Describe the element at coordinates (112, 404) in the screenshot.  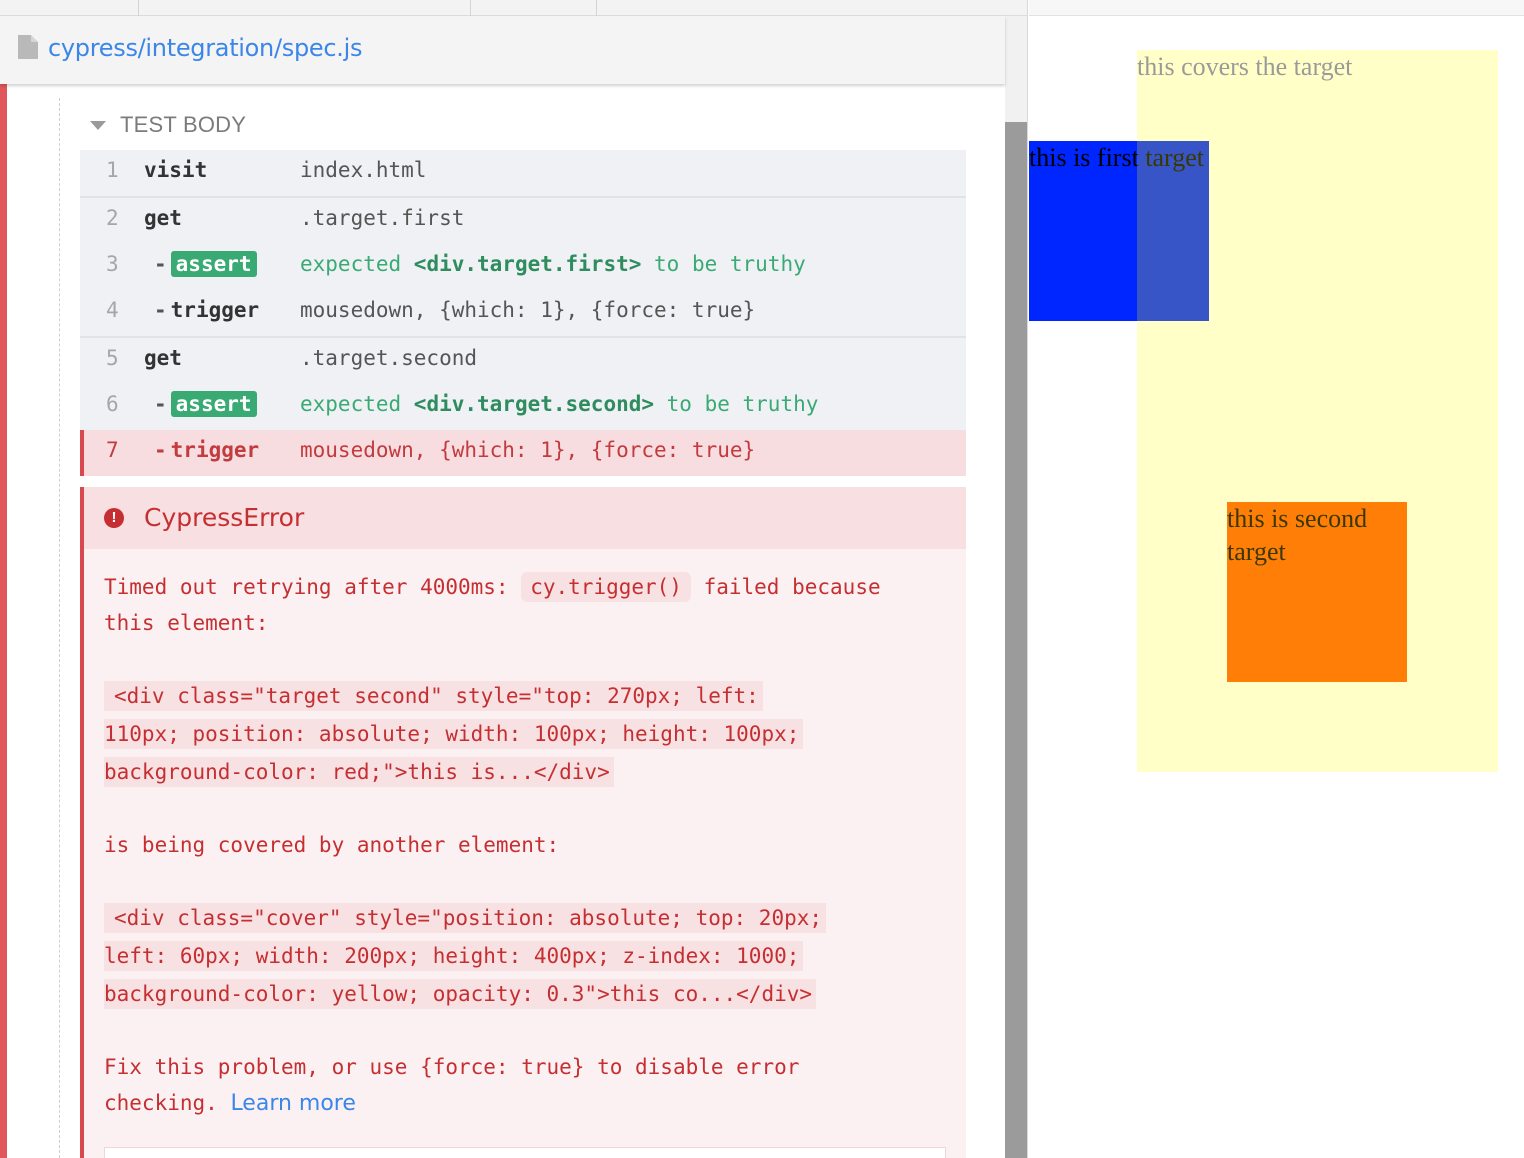
I see `command-number: 6` at that location.